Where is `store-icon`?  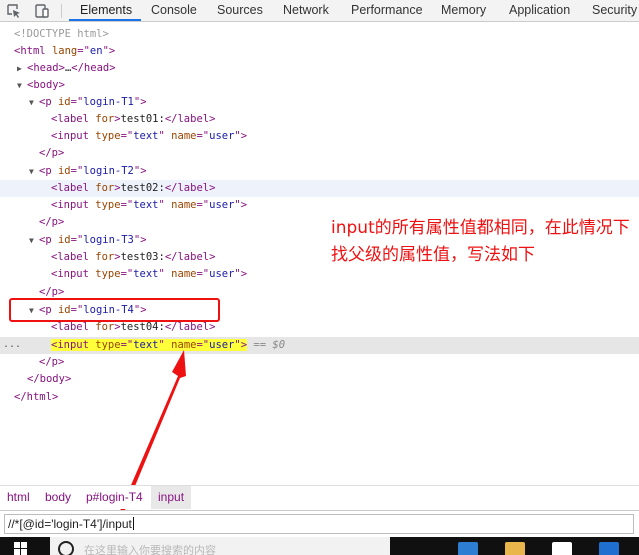 store-icon is located at coordinates (562, 548).